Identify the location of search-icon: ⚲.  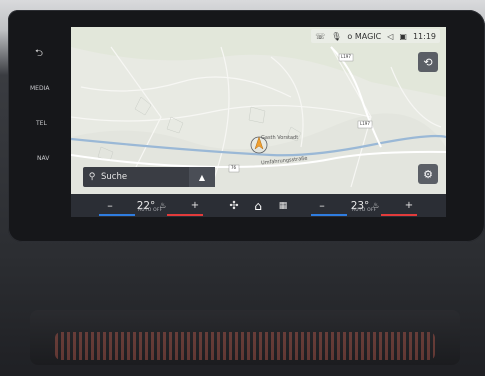
(92, 177).